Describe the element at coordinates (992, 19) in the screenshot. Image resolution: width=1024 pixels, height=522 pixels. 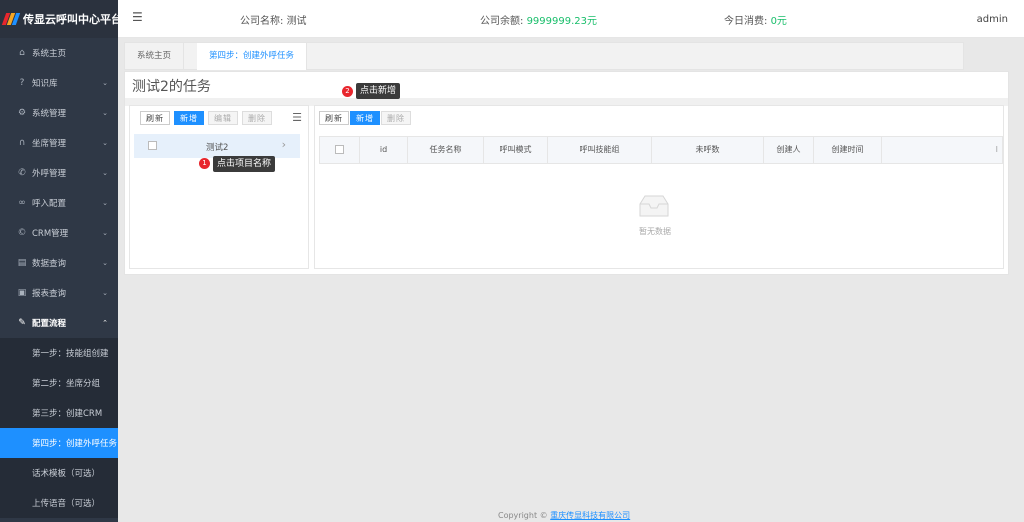
I see `user-menu: admin` at that location.